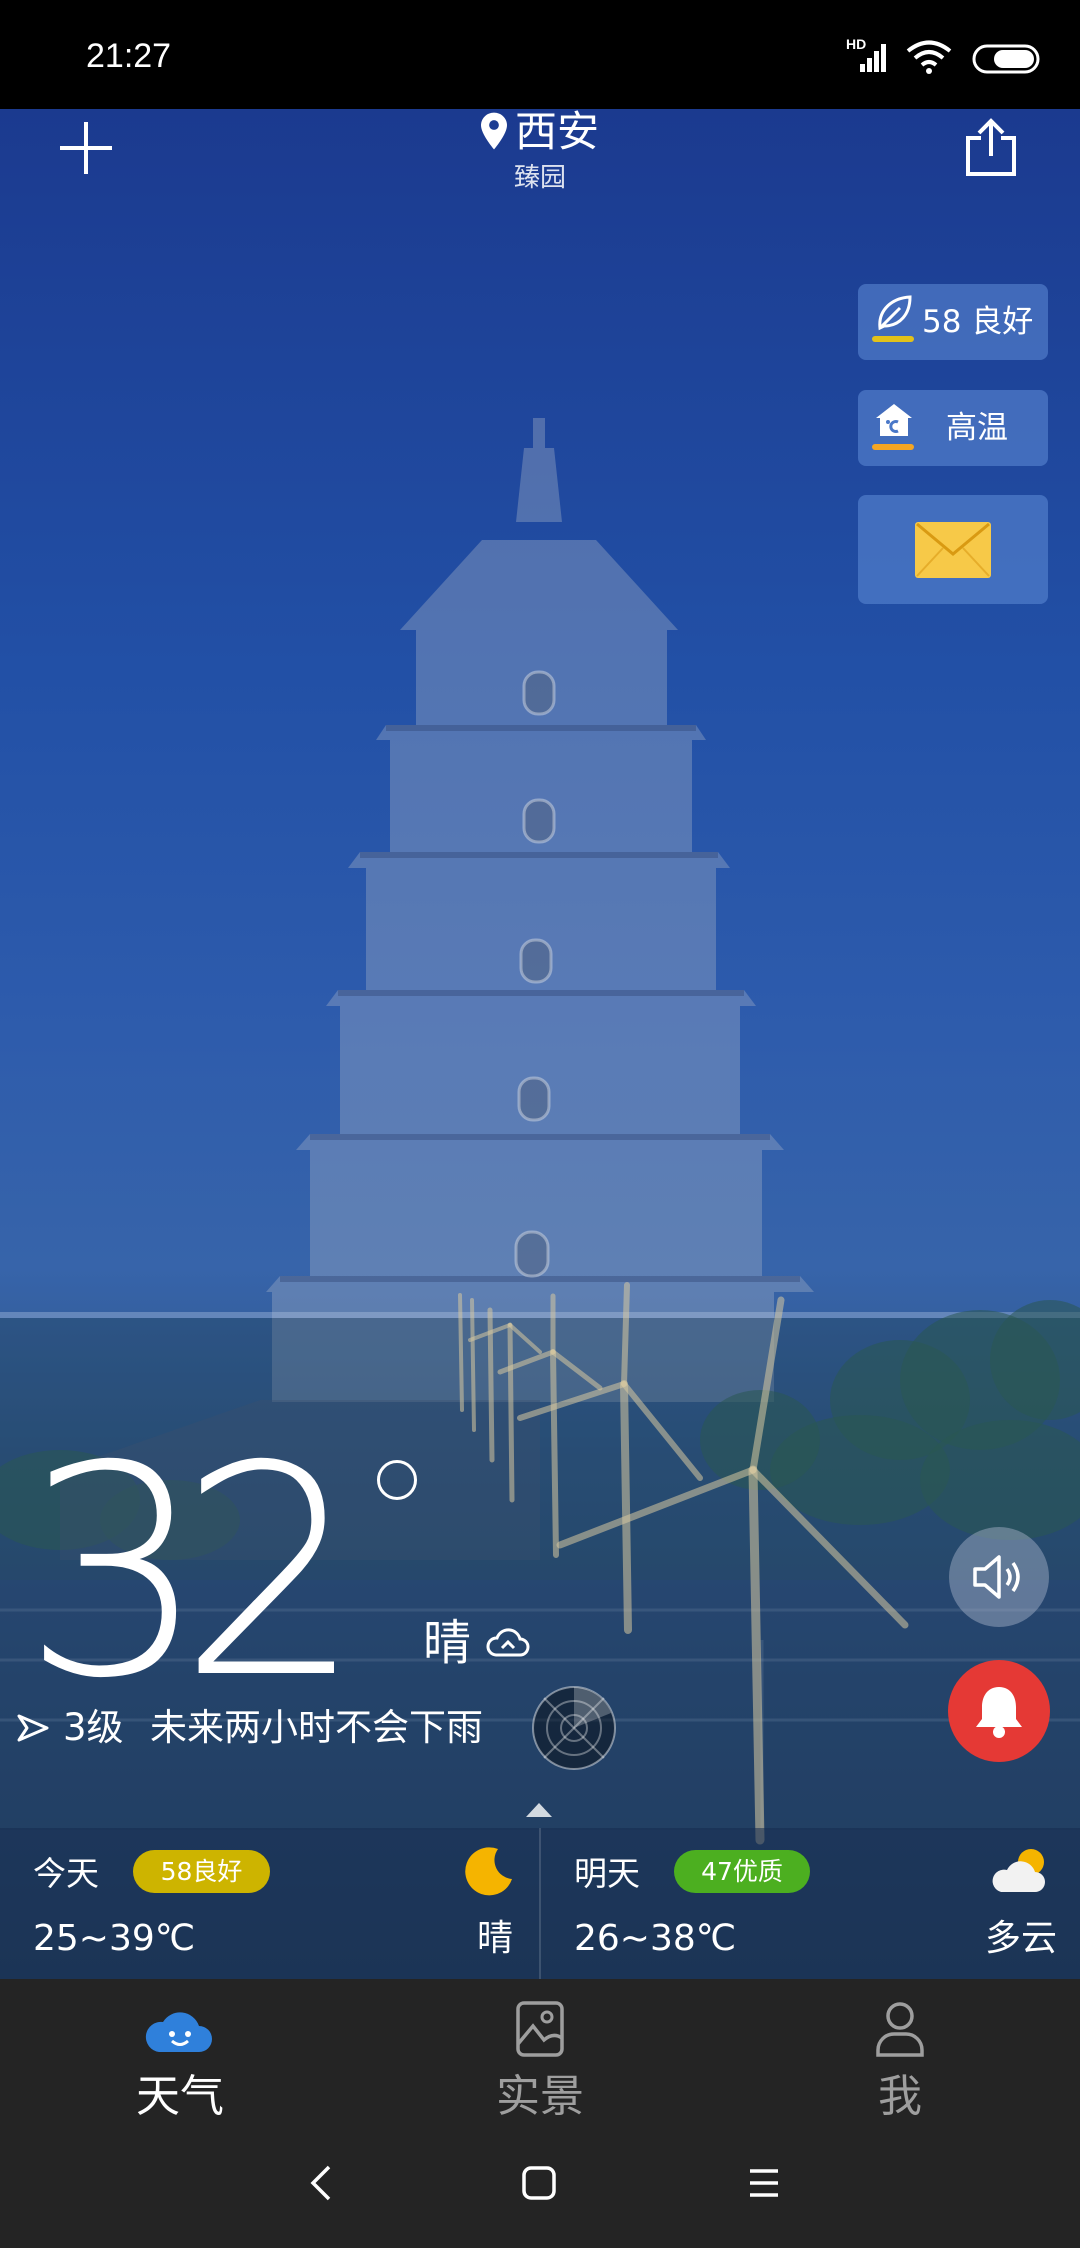 Image resolution: width=1080 pixels, height=2248 pixels. I want to click on home-icon, so click(539, 2183).